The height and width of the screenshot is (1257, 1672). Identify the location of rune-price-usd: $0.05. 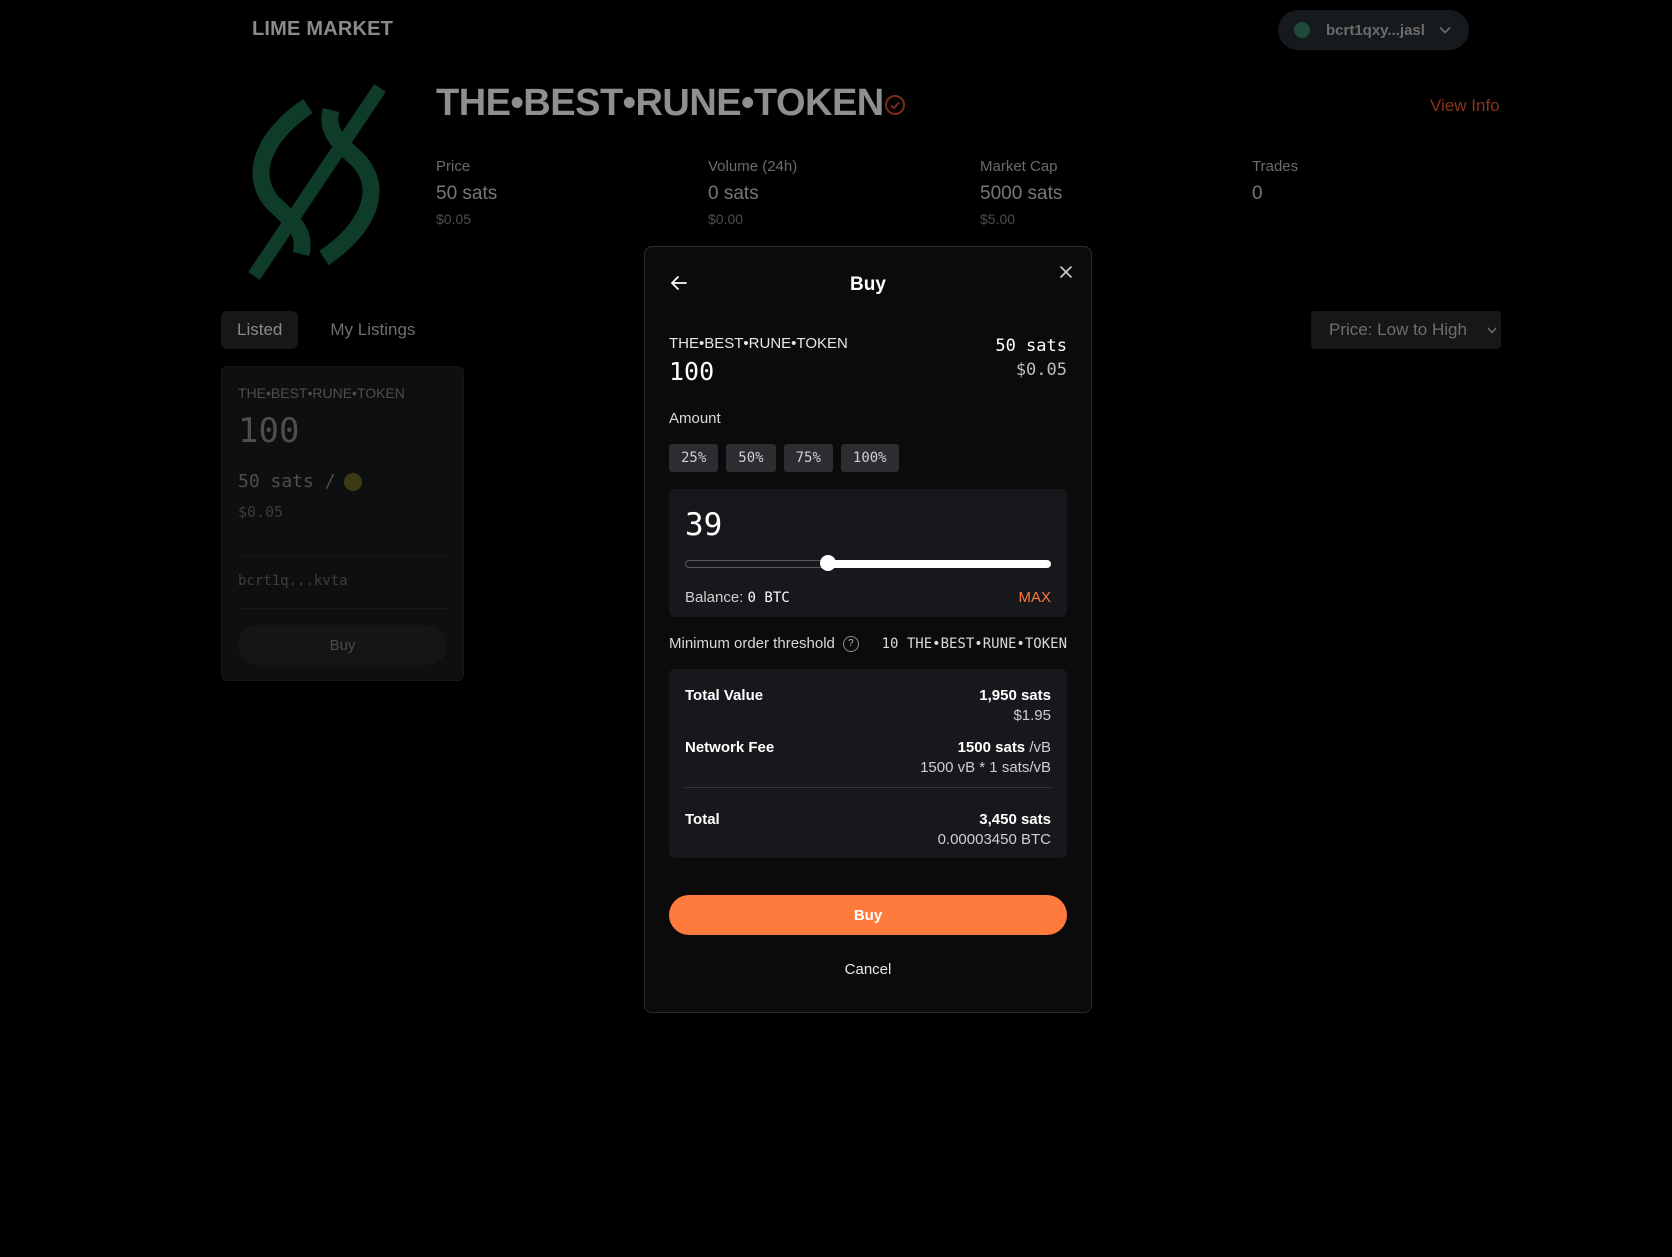
(1041, 370).